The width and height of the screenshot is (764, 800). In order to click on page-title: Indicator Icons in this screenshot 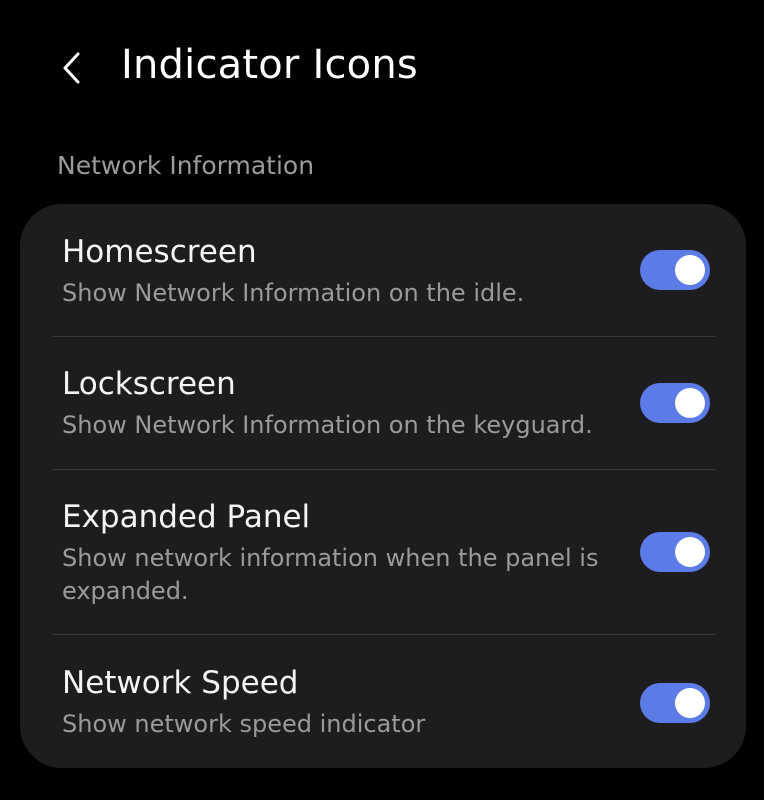, I will do `click(269, 65)`.